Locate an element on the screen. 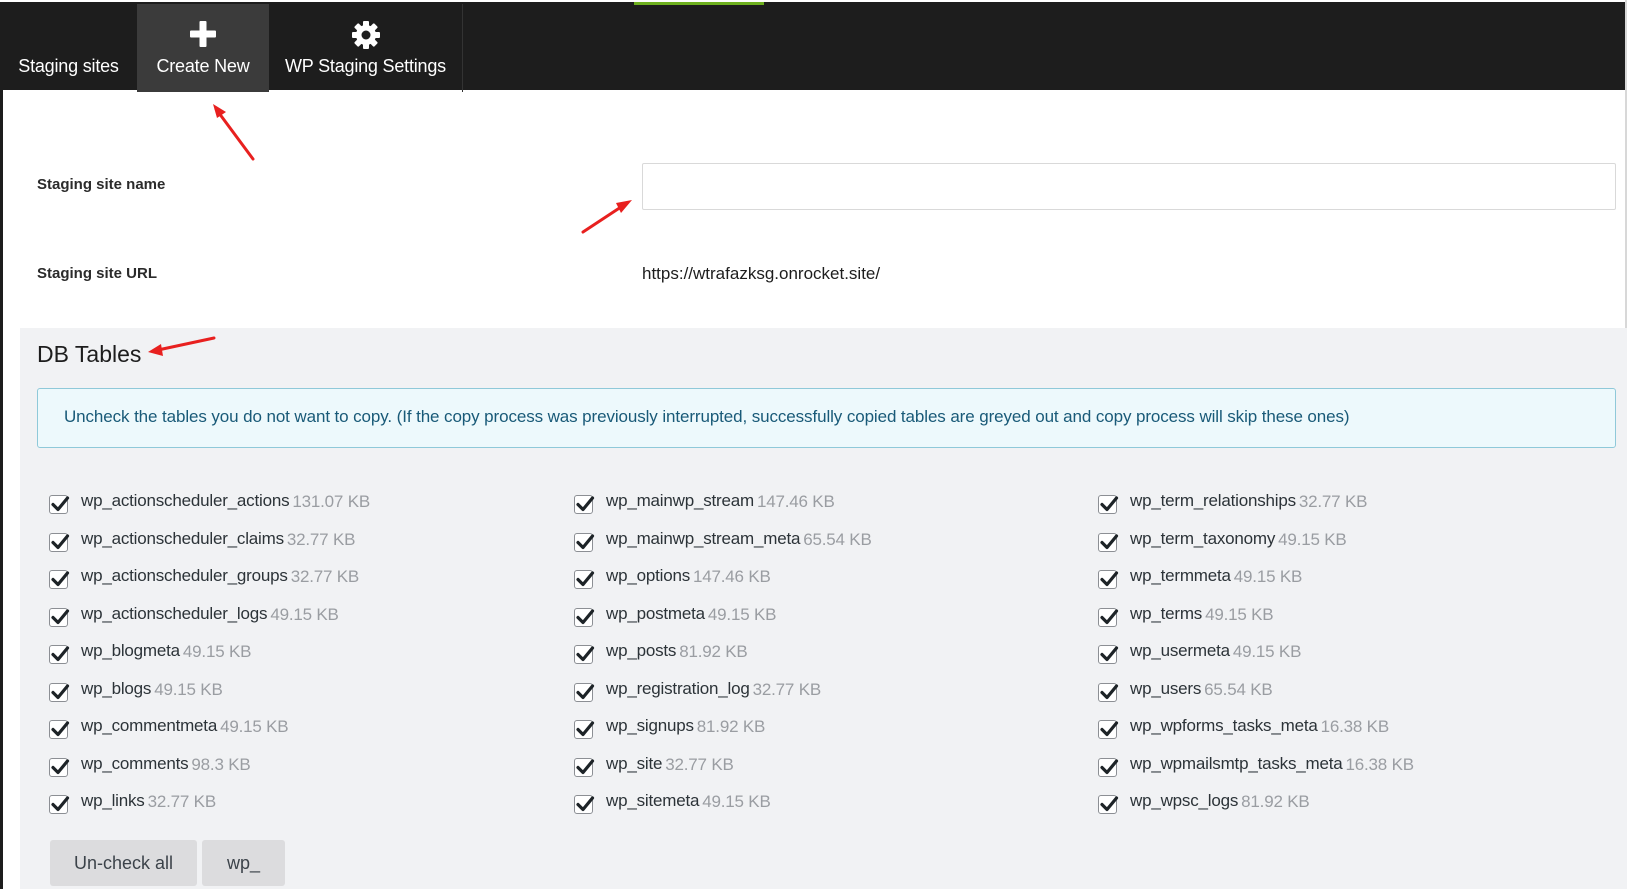  annotation-arrows is located at coordinates (390, 230).